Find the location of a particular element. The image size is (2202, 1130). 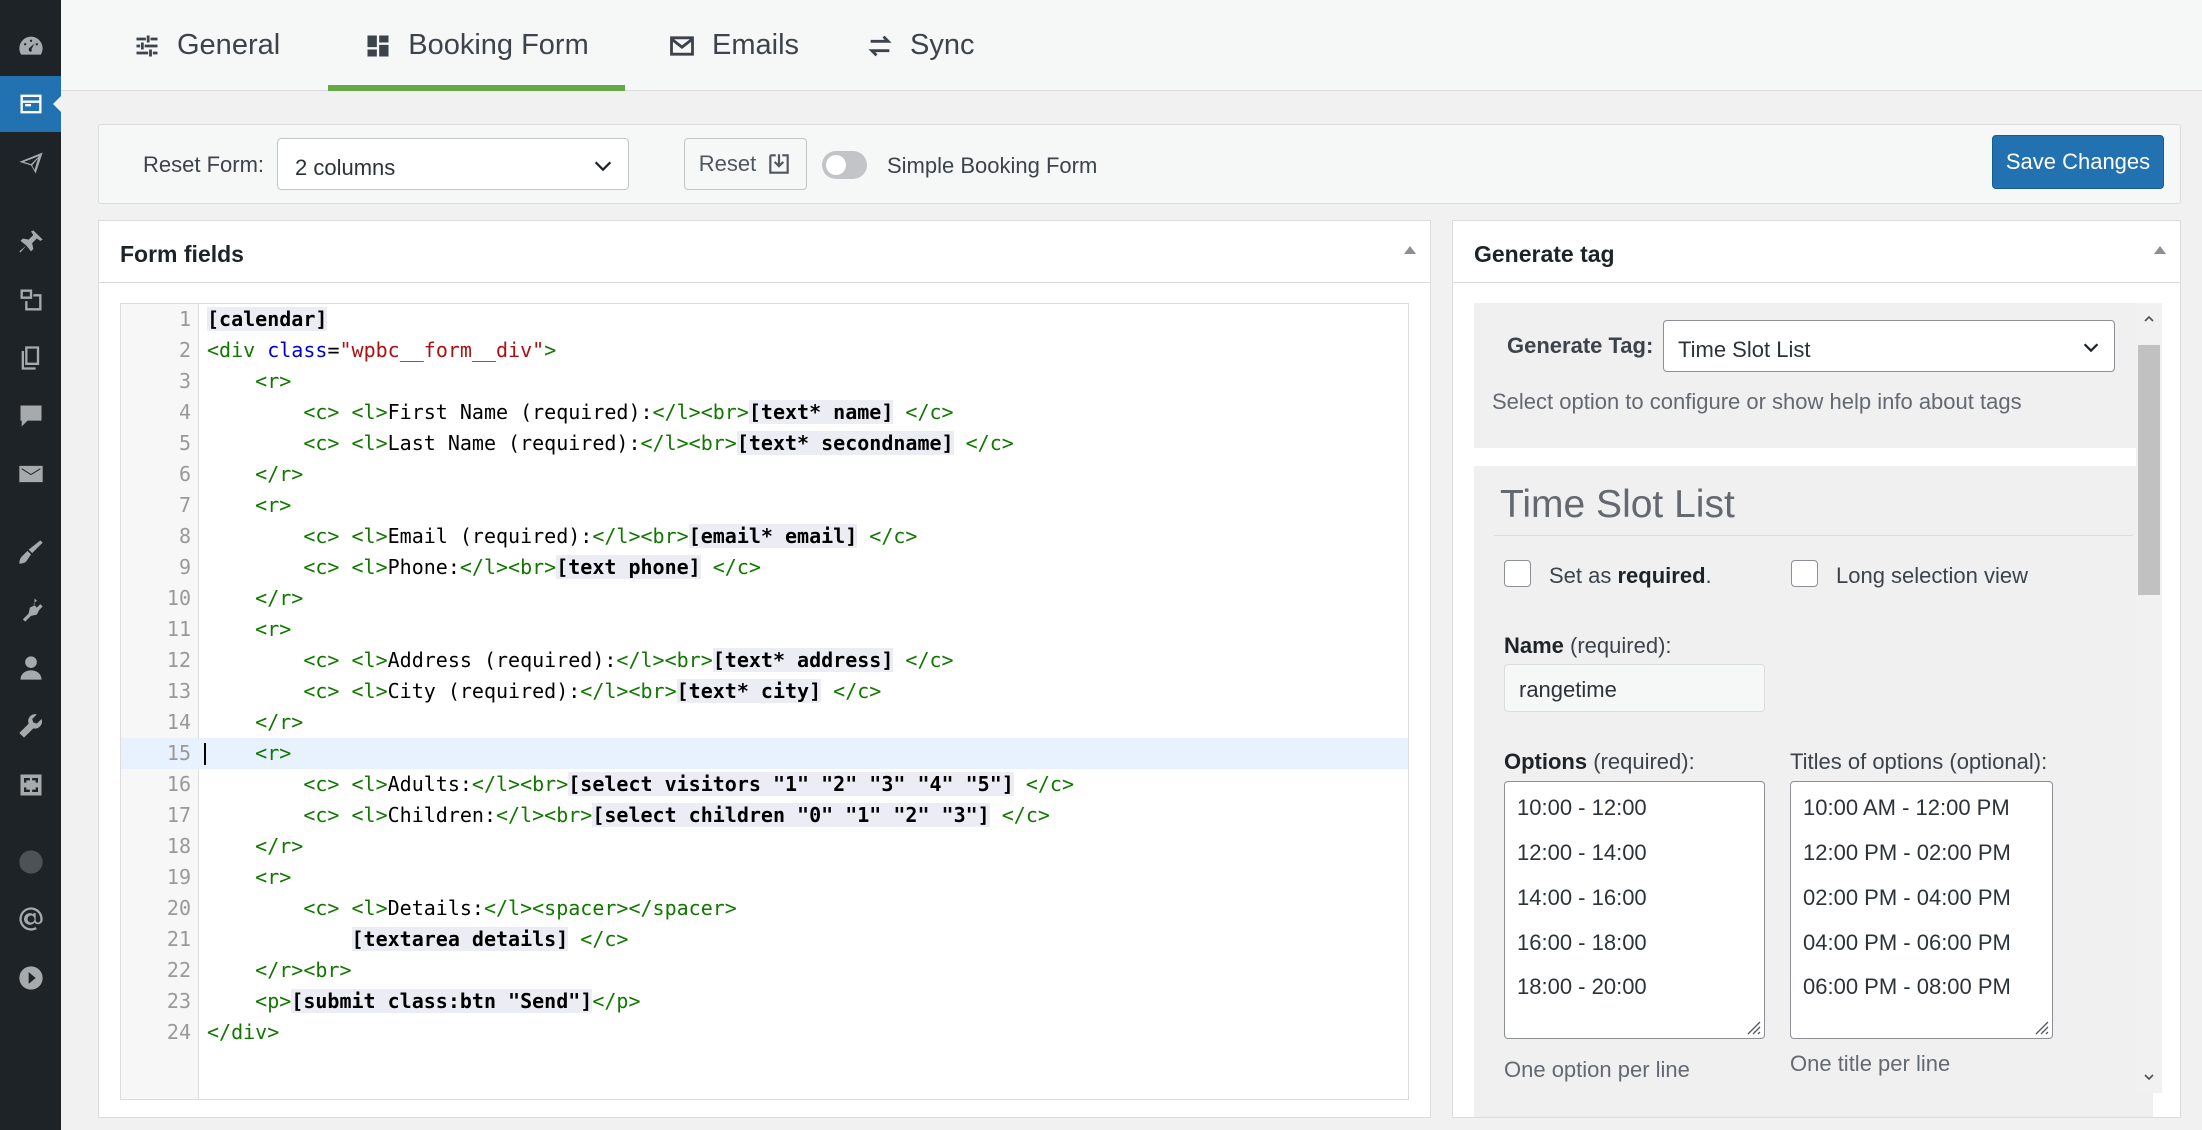

admin-sidebar is located at coordinates (31, 565).